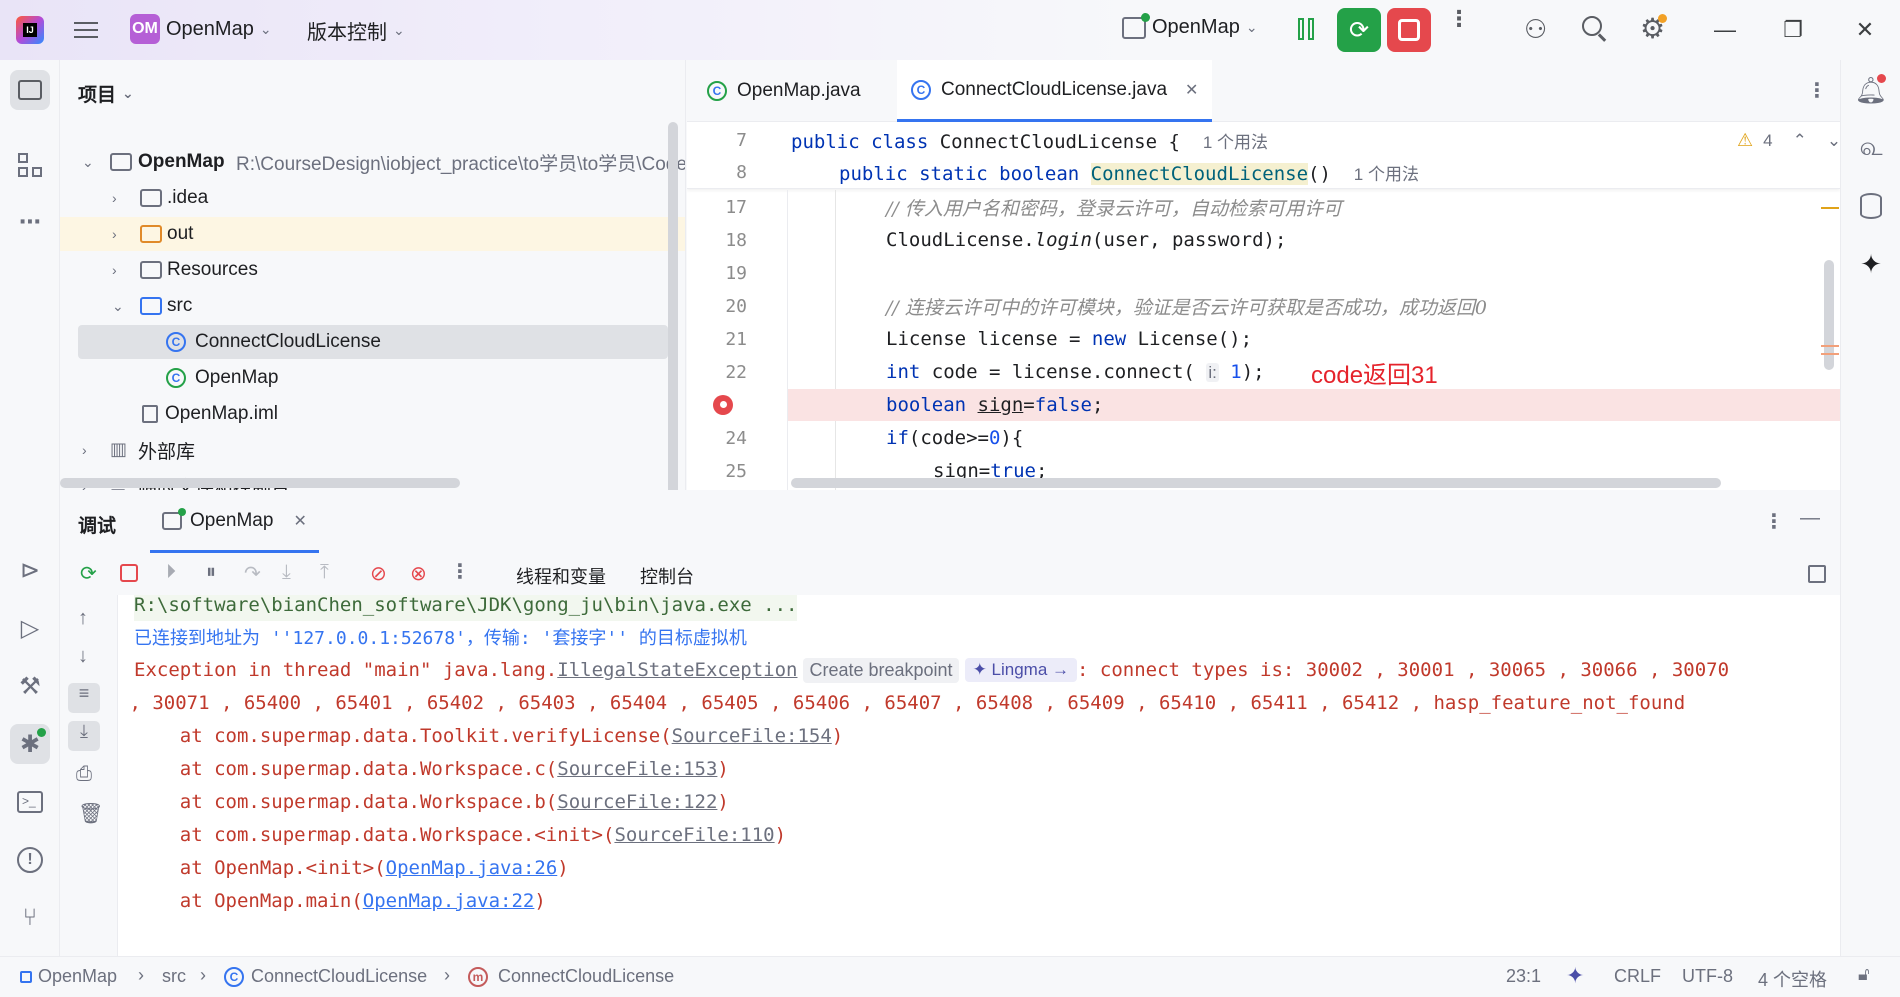  Describe the element at coordinates (673, 306) in the screenshot. I see `vertical-scrollbar` at that location.